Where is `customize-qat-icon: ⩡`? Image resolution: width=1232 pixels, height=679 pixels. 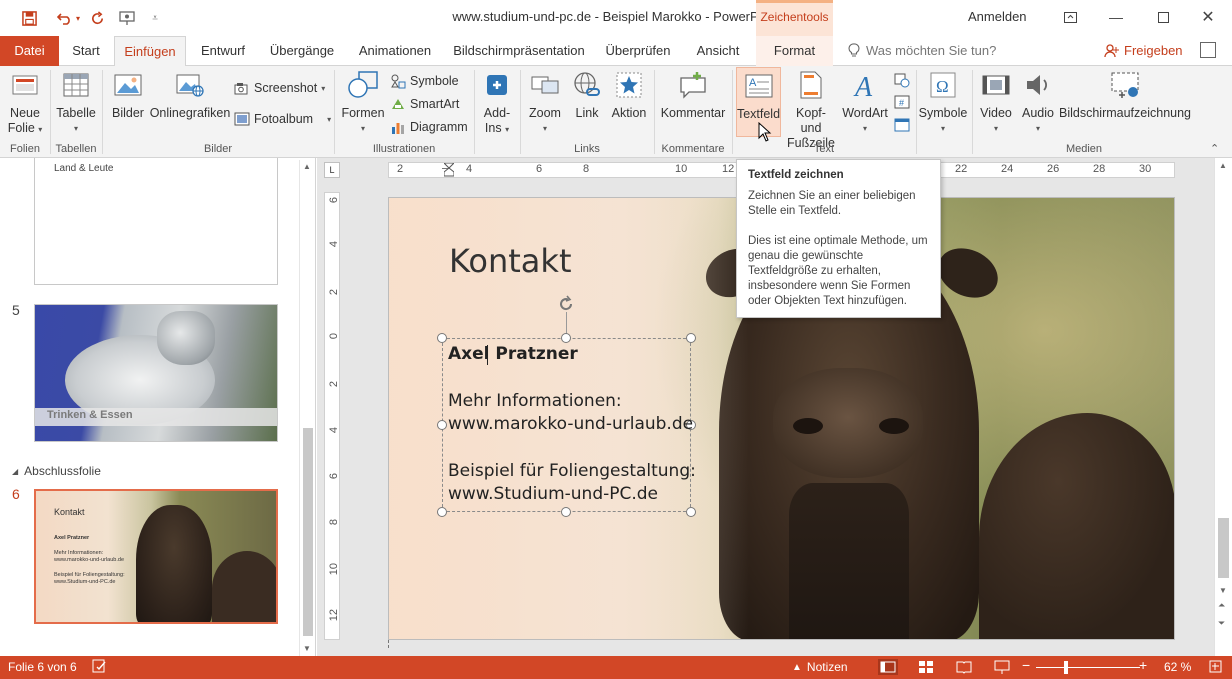
customize-qat-icon: ⩡ is located at coordinates (155, 18).